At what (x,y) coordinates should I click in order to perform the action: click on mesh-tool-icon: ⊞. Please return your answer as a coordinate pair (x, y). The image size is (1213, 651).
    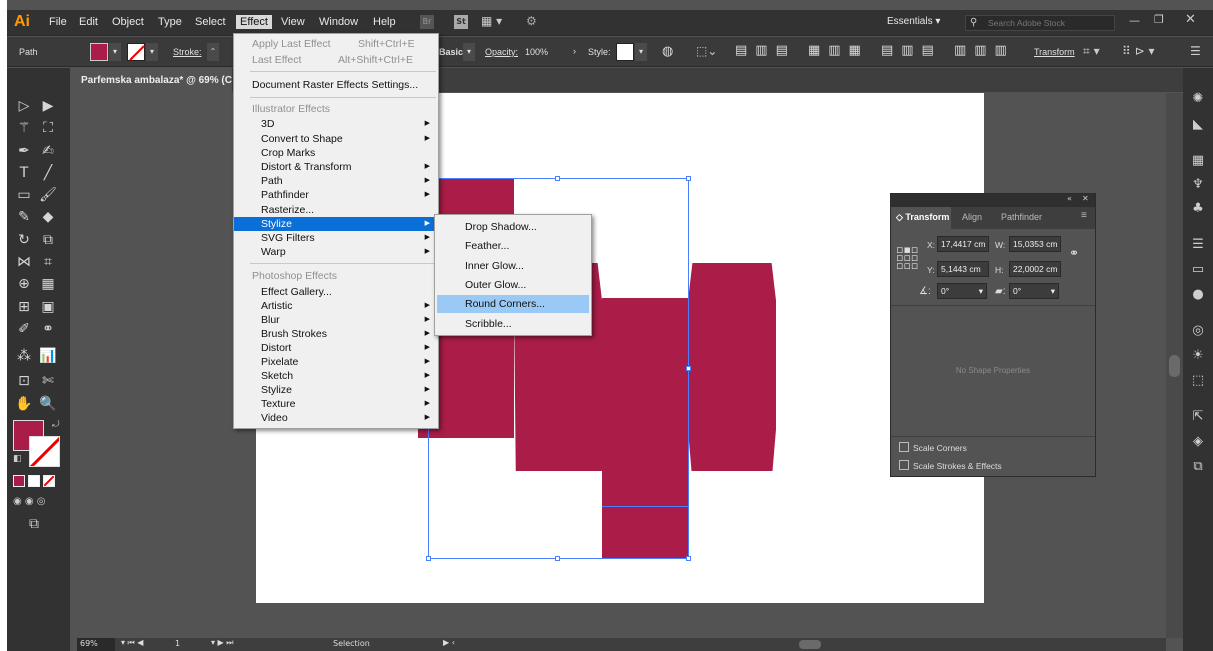
    Looking at the image, I should click on (24, 307).